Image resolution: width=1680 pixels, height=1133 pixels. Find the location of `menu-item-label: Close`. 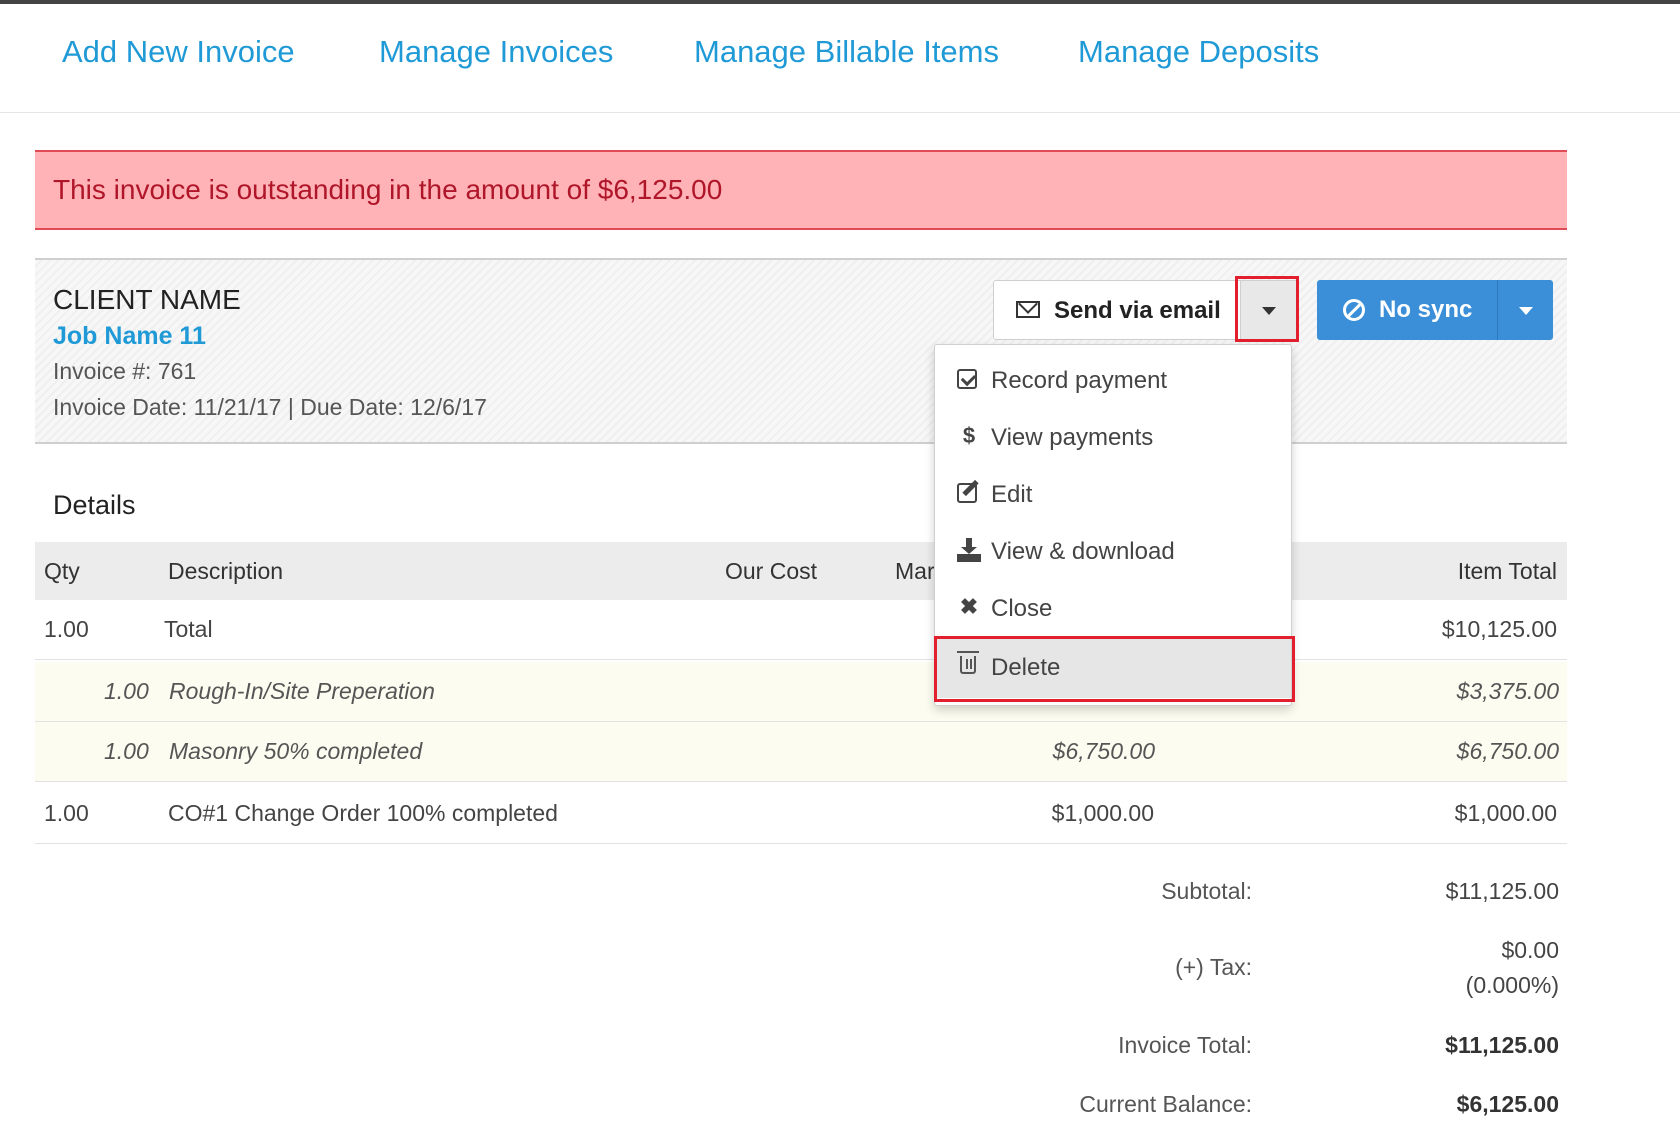

menu-item-label: Close is located at coordinates (1022, 608).